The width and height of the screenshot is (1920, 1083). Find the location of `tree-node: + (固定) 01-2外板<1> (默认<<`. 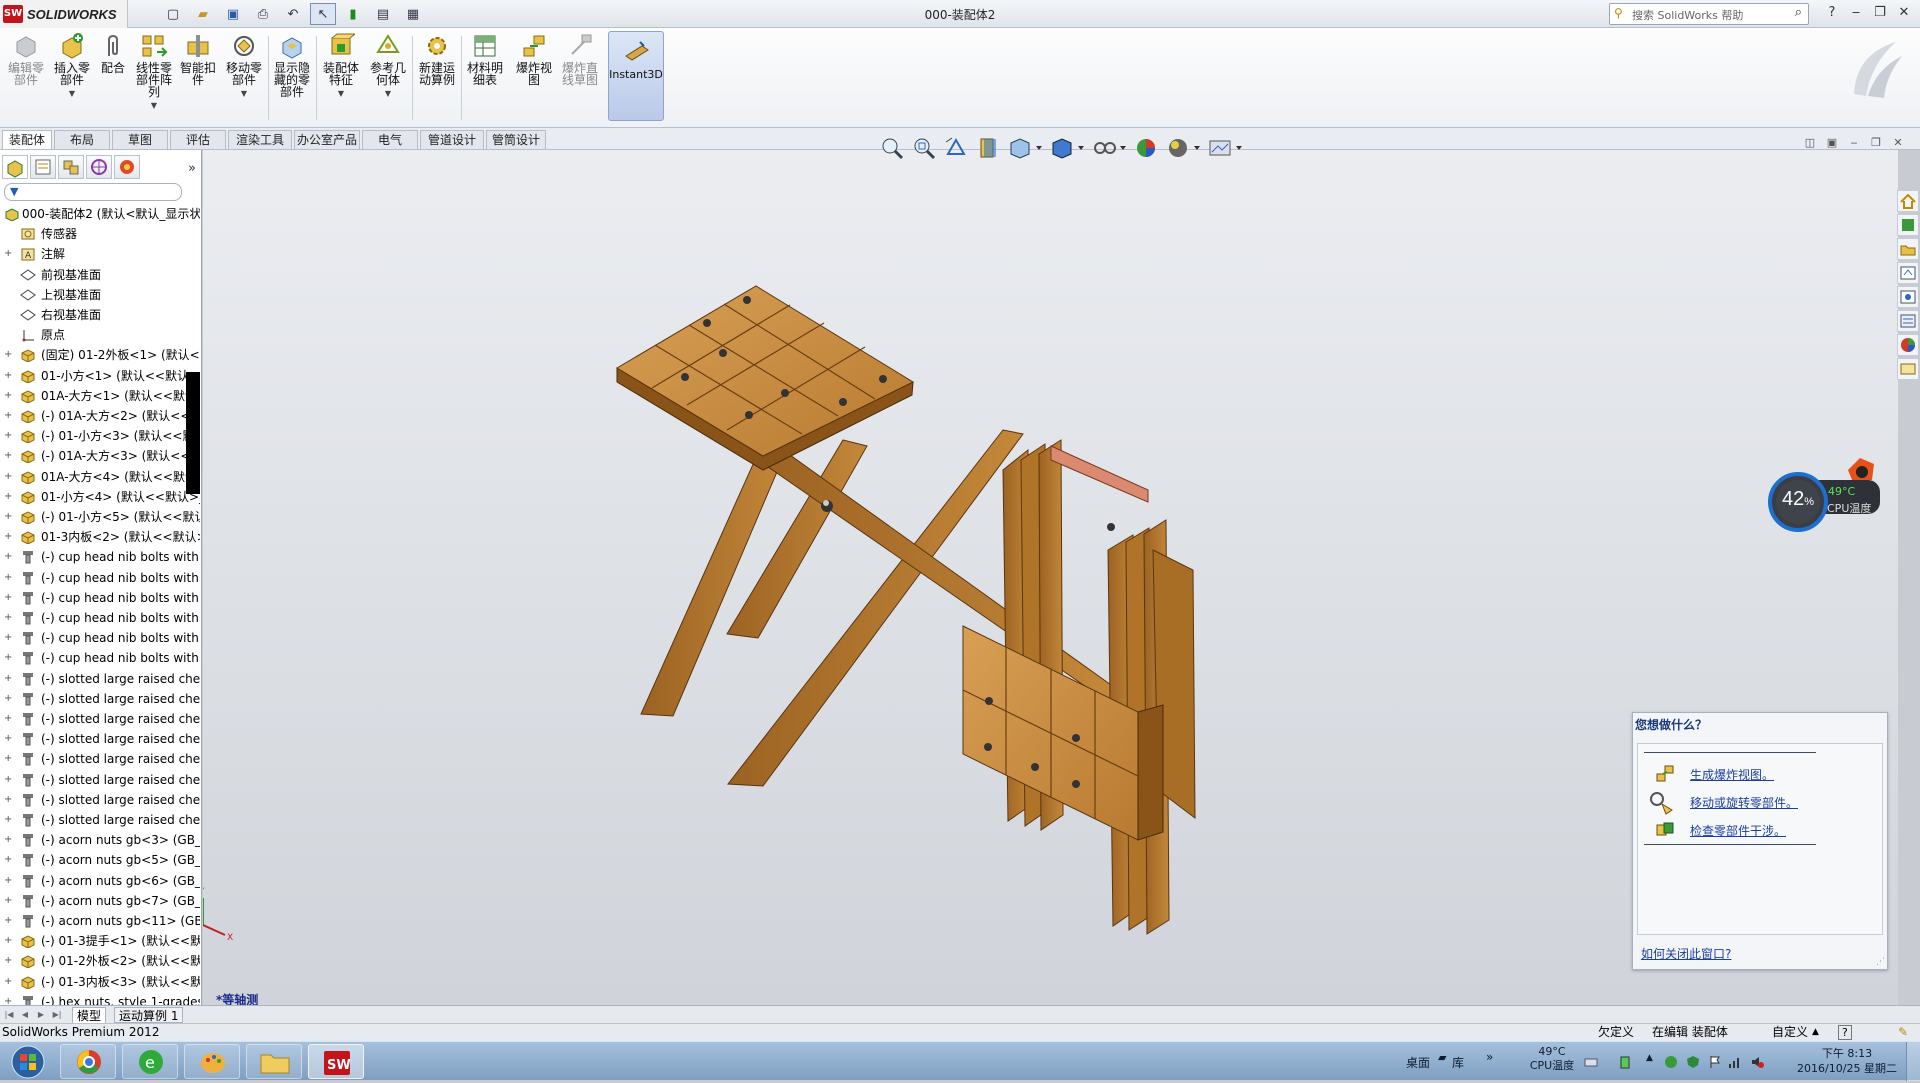

tree-node: + (固定) 01-2外板<1> (默认<< is located at coordinates (100, 355).